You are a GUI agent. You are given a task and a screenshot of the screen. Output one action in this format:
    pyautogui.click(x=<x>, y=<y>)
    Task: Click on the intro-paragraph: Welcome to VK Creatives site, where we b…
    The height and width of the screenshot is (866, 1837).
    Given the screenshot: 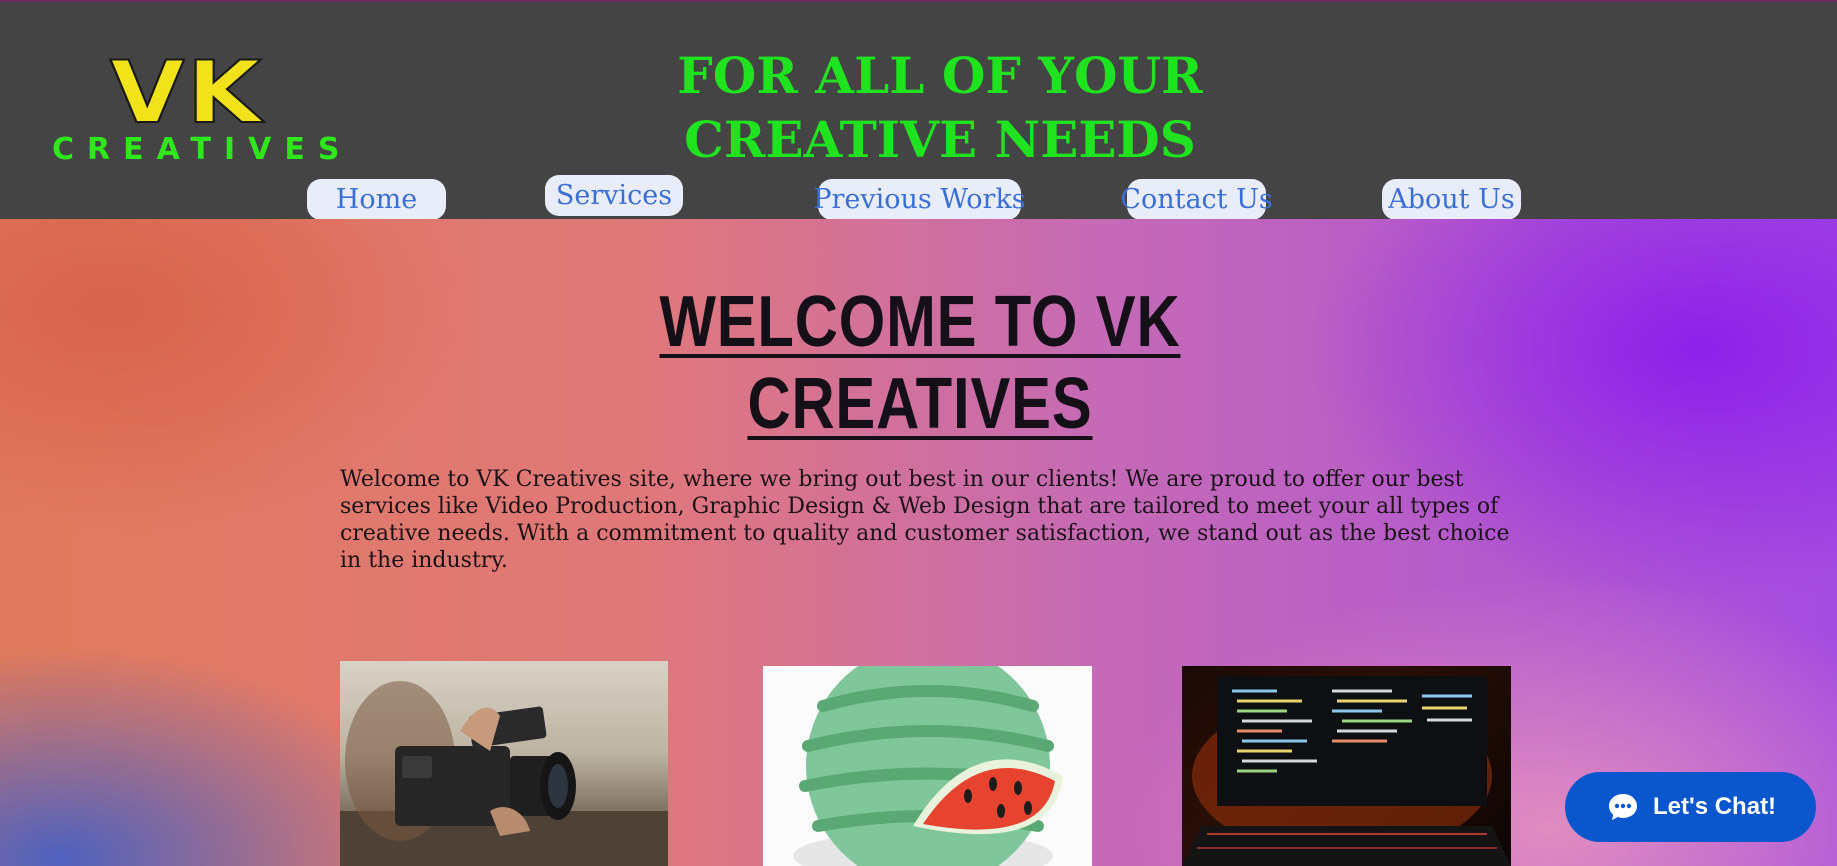 What is the action you would take?
    pyautogui.click(x=925, y=520)
    